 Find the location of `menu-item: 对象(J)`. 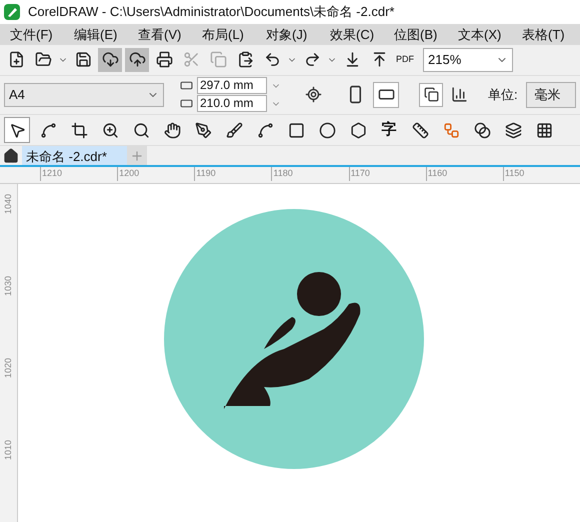

menu-item: 对象(J) is located at coordinates (288, 34).